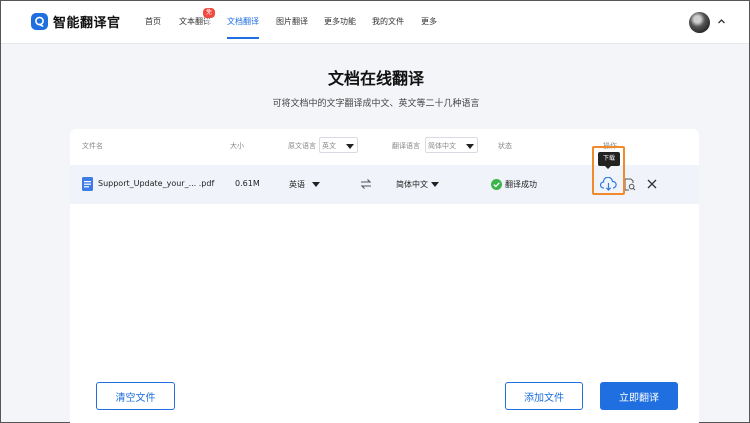  What do you see at coordinates (366, 184) in the screenshot?
I see `swap-arrows-icon` at bounding box center [366, 184].